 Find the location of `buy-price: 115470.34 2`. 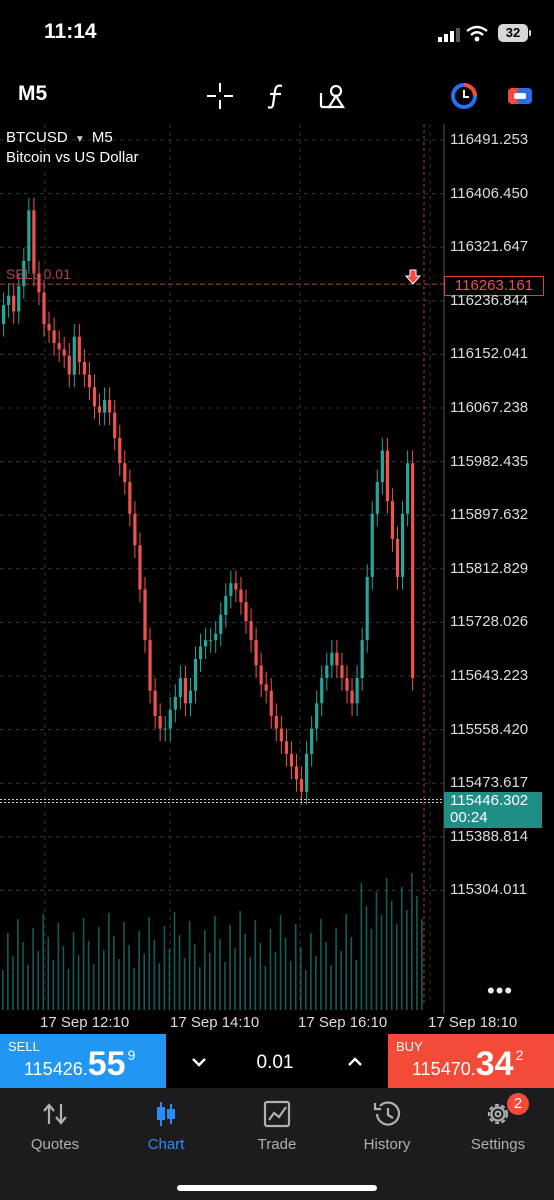

buy-price: 115470.34 2 is located at coordinates (467, 1064).